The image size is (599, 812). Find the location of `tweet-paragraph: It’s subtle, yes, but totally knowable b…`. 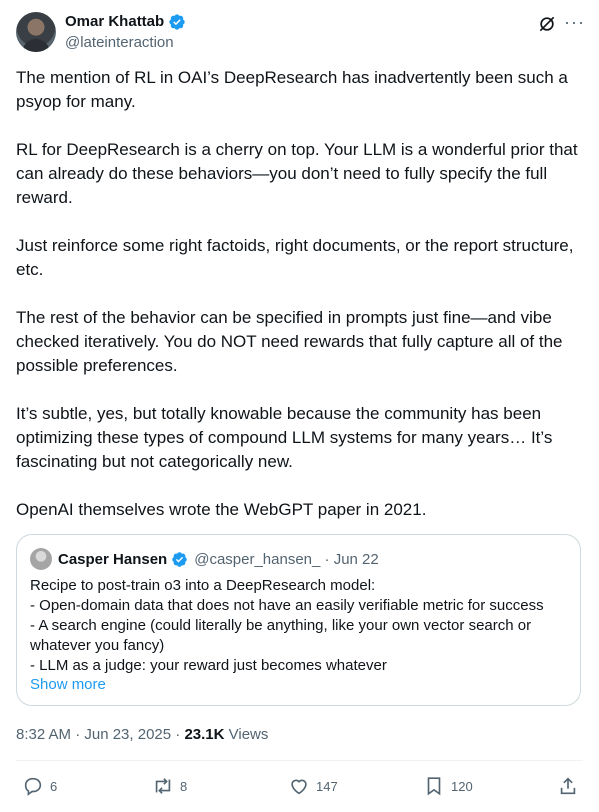

tweet-paragraph: It’s subtle, yes, but totally knowable b… is located at coordinates (284, 437).